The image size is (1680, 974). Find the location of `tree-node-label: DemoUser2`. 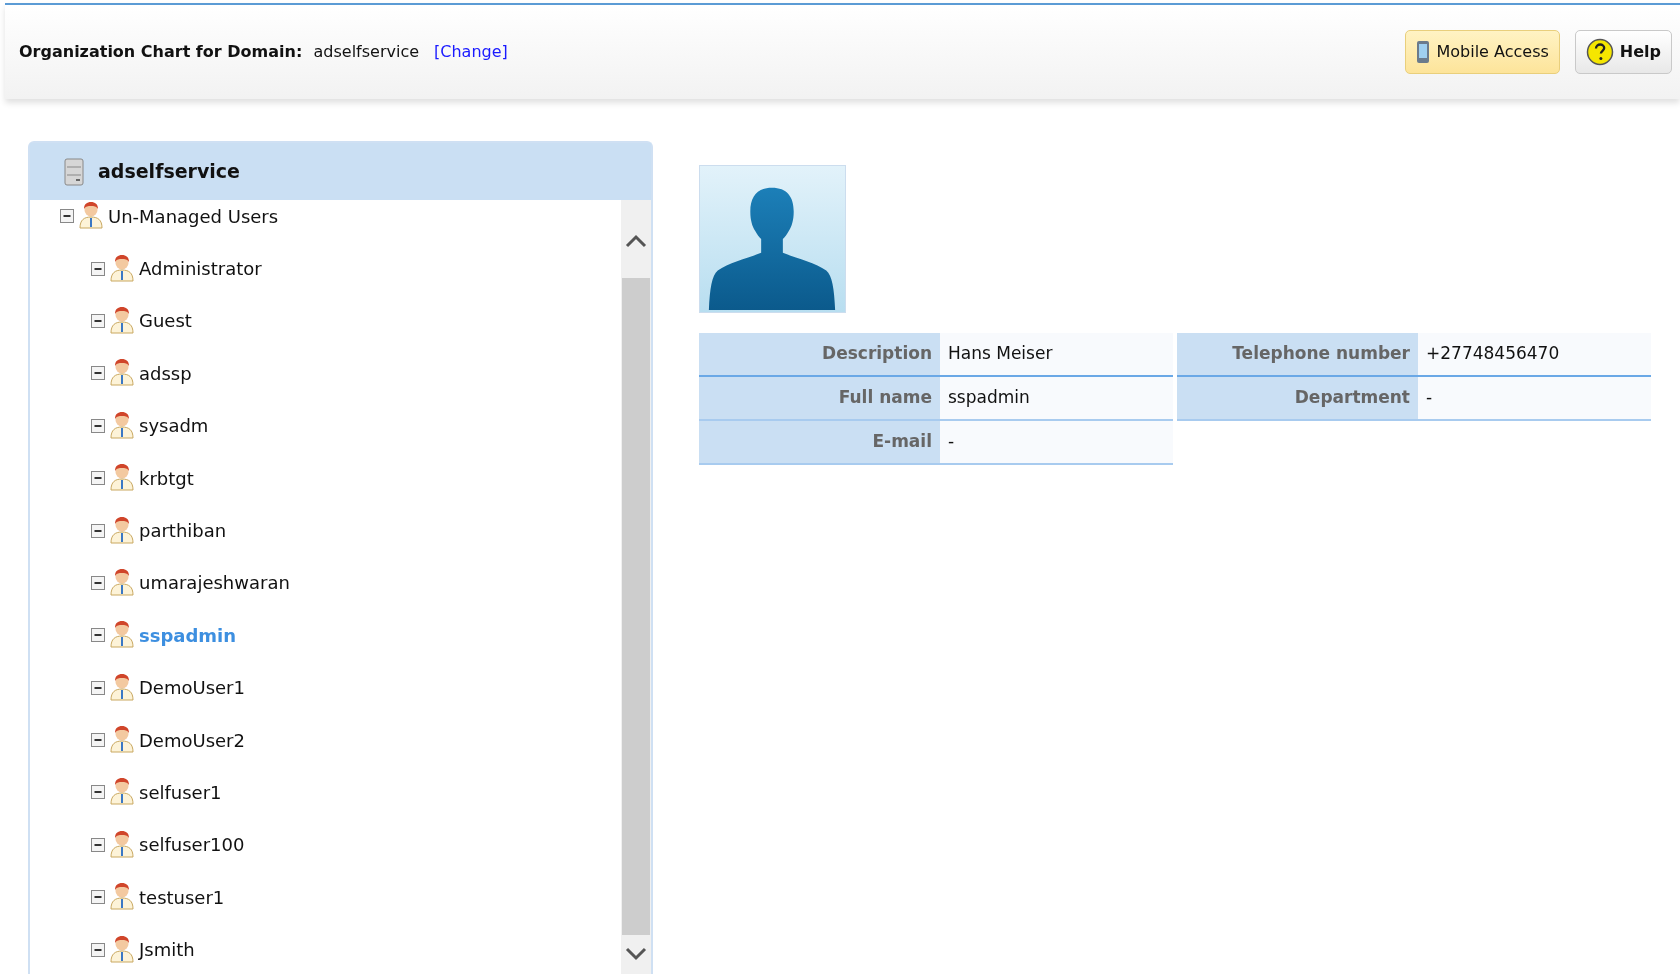

tree-node-label: DemoUser2 is located at coordinates (192, 740).